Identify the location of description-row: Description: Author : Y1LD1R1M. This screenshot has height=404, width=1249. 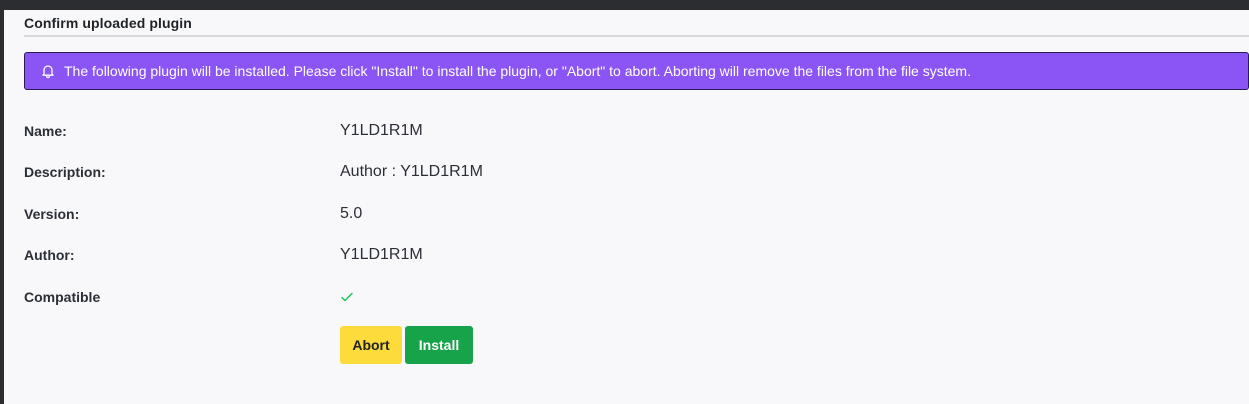
(624, 172).